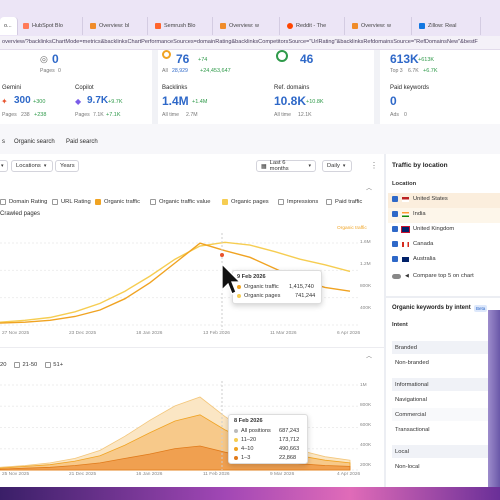 This screenshot has height=500, width=500. Describe the element at coordinates (404, 59) in the screenshot. I see `organic-traffic-value: 613K` at that location.